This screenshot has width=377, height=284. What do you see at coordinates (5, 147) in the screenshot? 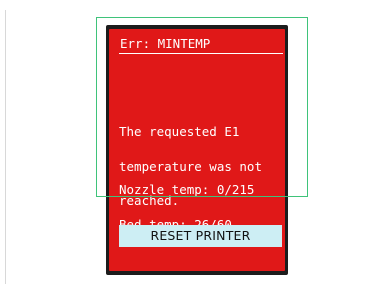
I see `page-edge-rule` at bounding box center [5, 147].